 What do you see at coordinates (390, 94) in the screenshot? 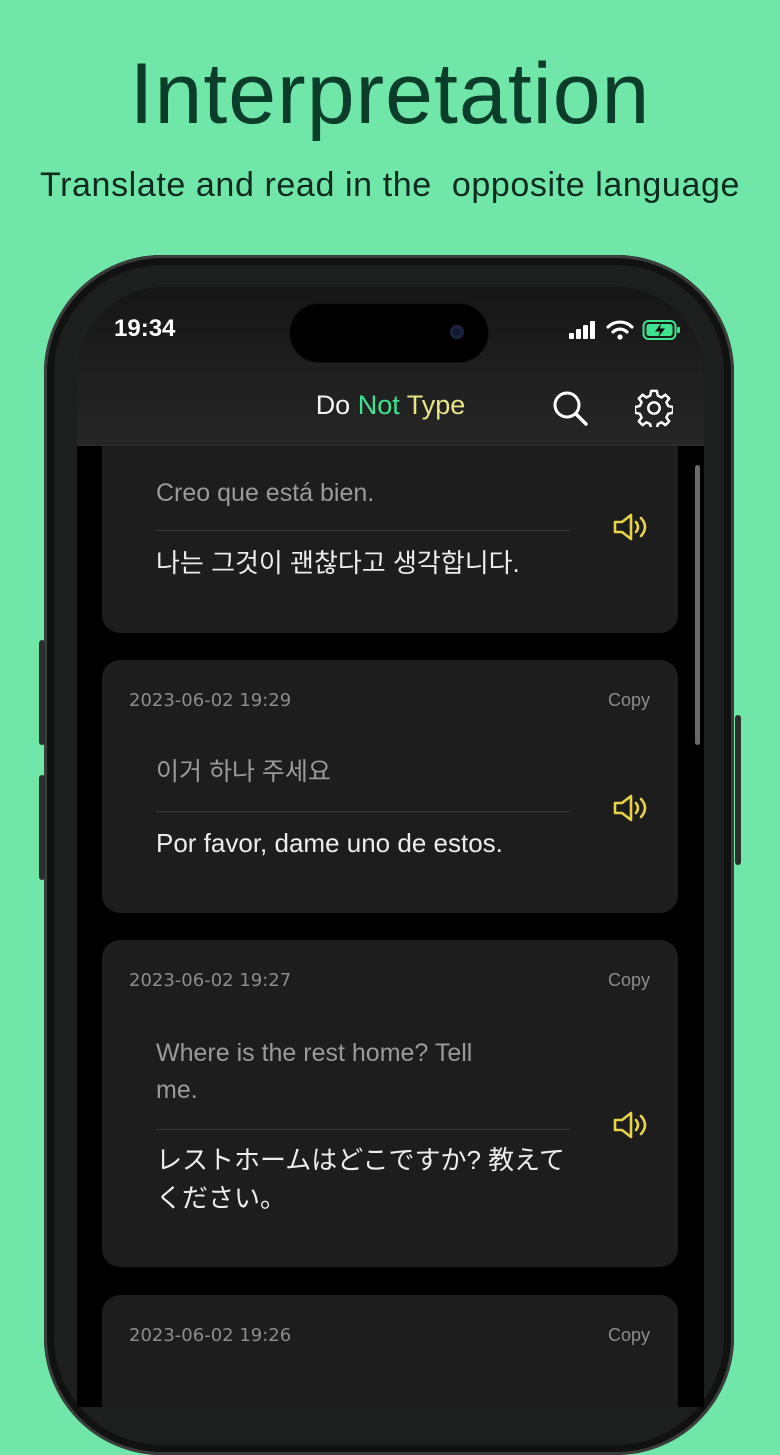
I see `promo-headline: Interpretation` at bounding box center [390, 94].